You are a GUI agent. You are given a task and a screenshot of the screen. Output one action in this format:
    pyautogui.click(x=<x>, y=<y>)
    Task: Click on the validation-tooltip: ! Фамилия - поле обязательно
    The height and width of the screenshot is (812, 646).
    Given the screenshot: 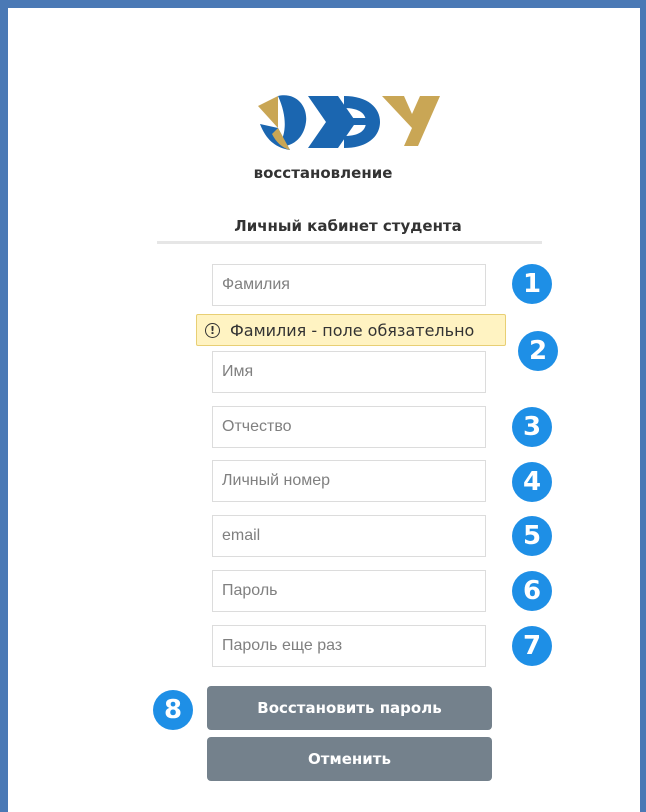 What is the action you would take?
    pyautogui.click(x=351, y=330)
    